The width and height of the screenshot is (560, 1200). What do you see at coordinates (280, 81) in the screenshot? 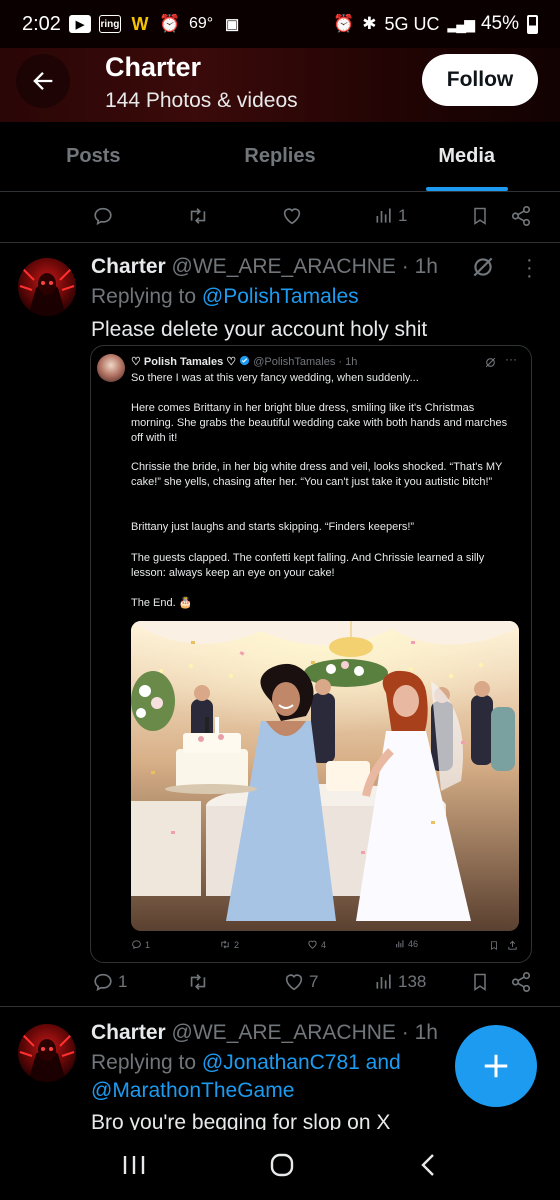
I see `profile-header: Charter 144 Photos & videos Follow` at bounding box center [280, 81].